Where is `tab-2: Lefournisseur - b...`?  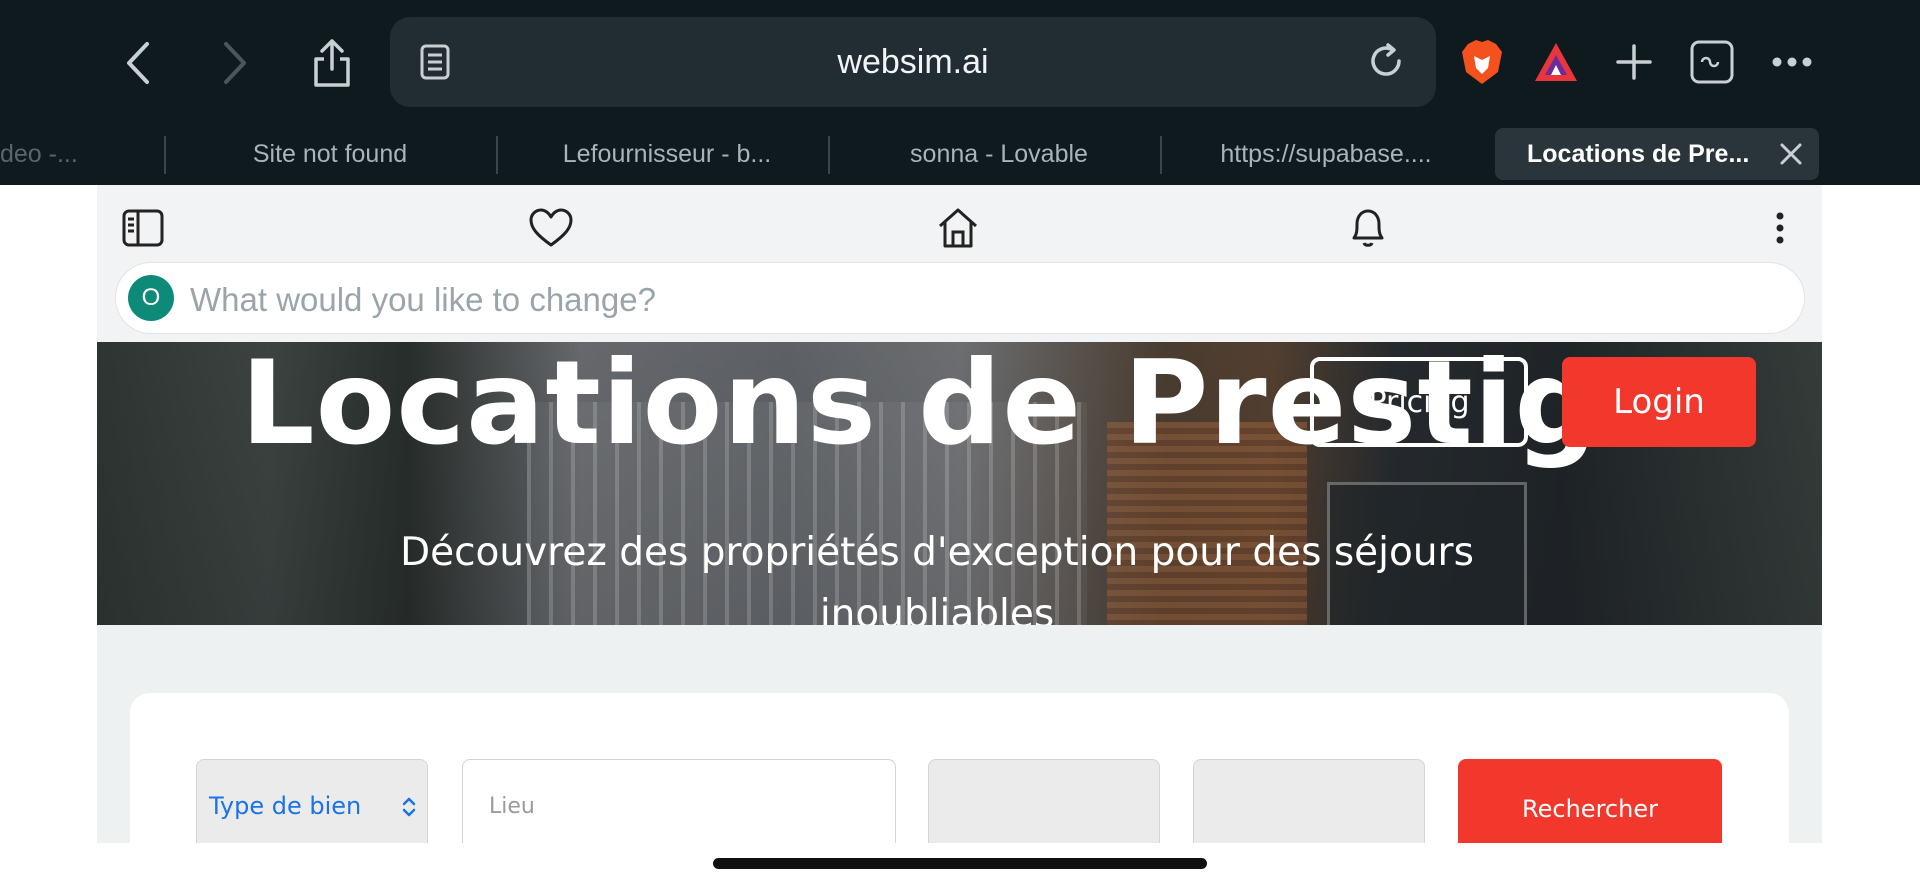 tab-2: Lefournisseur - b... is located at coordinates (667, 154).